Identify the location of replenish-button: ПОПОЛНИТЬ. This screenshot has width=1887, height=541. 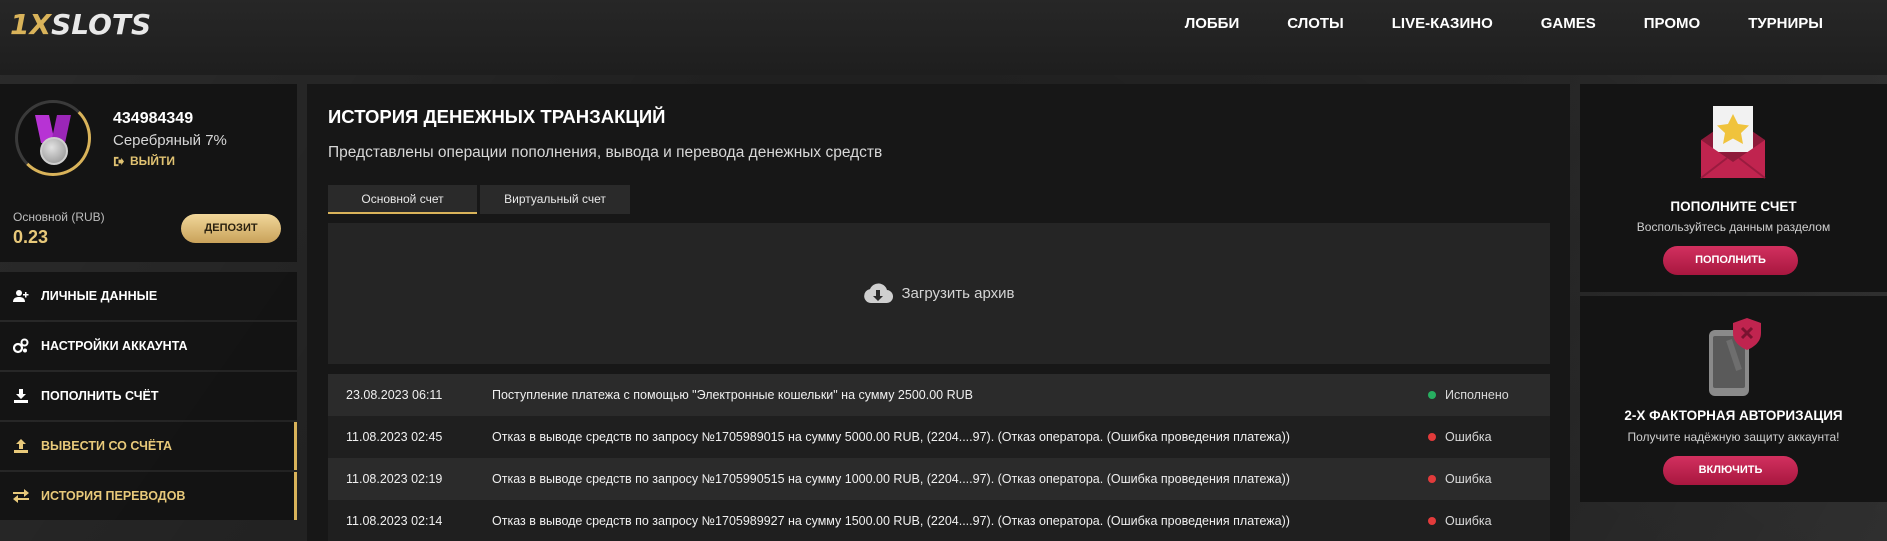
(1730, 260).